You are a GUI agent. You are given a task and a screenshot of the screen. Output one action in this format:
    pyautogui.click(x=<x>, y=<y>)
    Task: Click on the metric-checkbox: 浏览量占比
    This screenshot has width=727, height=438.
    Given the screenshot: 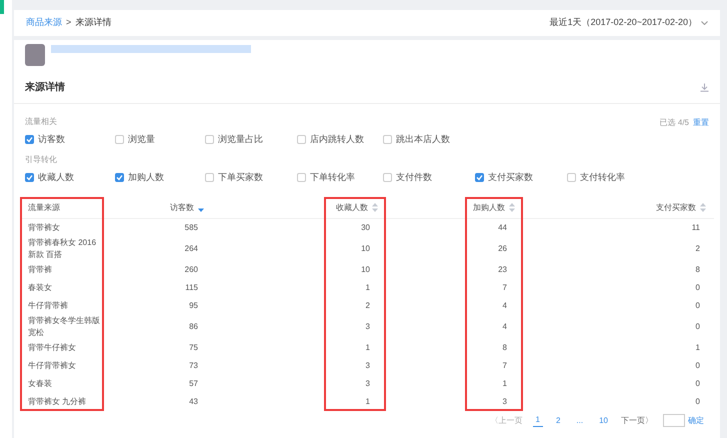 What is the action you would take?
    pyautogui.click(x=251, y=139)
    